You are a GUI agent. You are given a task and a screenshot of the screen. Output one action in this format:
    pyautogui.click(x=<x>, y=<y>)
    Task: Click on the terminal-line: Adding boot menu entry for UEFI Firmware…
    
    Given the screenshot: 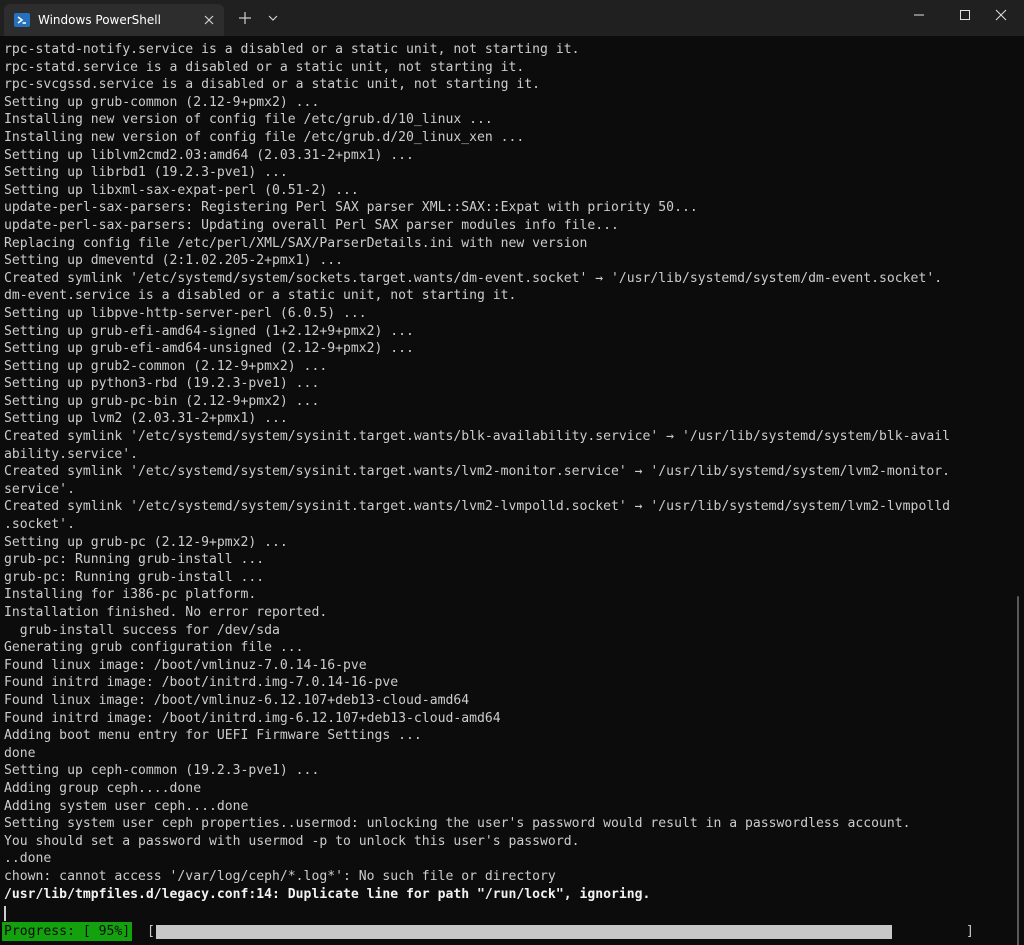 What is the action you would take?
    pyautogui.click(x=213, y=736)
    